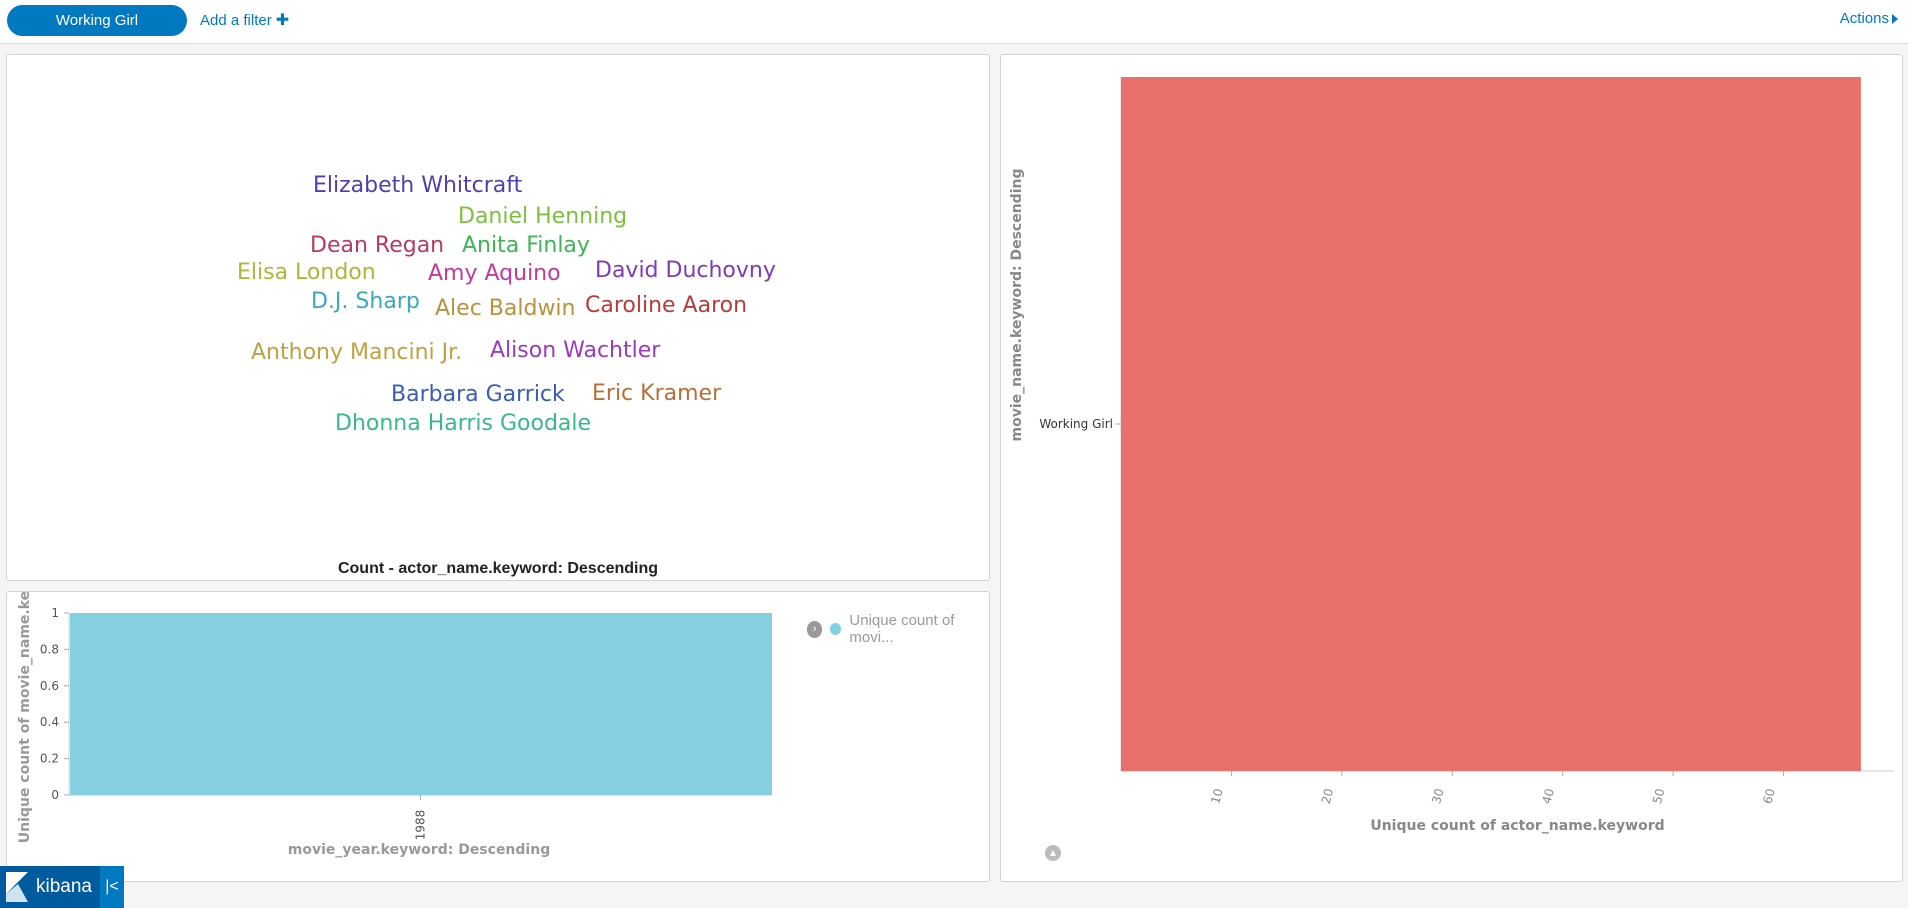 The height and width of the screenshot is (908, 1908). I want to click on chevron-up-icon: ▲, so click(1053, 853).